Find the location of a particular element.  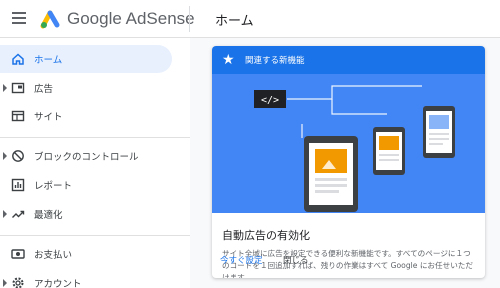

sidebar-item-home: ホーム is located at coordinates (86, 59).